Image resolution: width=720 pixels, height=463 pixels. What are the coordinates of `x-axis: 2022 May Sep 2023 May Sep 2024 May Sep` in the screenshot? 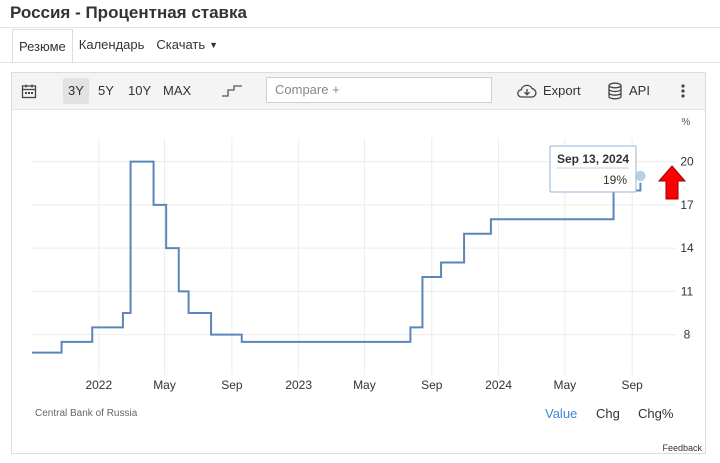 It's located at (364, 385).